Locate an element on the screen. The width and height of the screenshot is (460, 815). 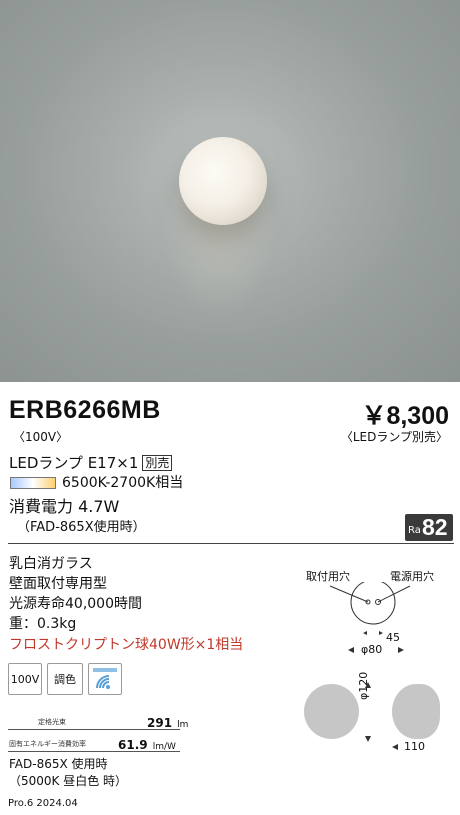
wifi-icon is located at coordinates (105, 678).